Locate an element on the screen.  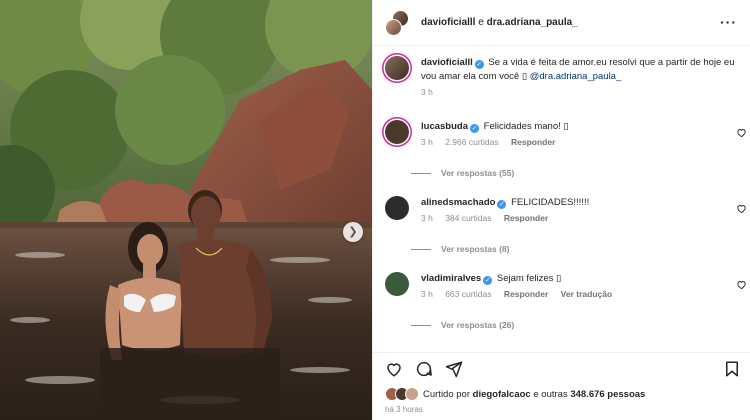
comment-text-block: vladimiralves ✓ Sejam felizes ▯ is located at coordinates (571, 279).